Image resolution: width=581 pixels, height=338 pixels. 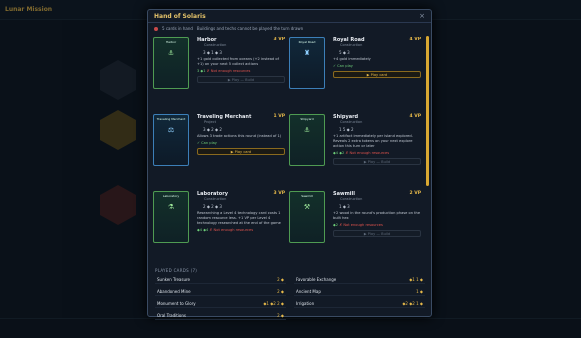 What do you see at coordinates (174, 279) in the screenshot?
I see `played-card-name: Sunken Treasure` at bounding box center [174, 279].